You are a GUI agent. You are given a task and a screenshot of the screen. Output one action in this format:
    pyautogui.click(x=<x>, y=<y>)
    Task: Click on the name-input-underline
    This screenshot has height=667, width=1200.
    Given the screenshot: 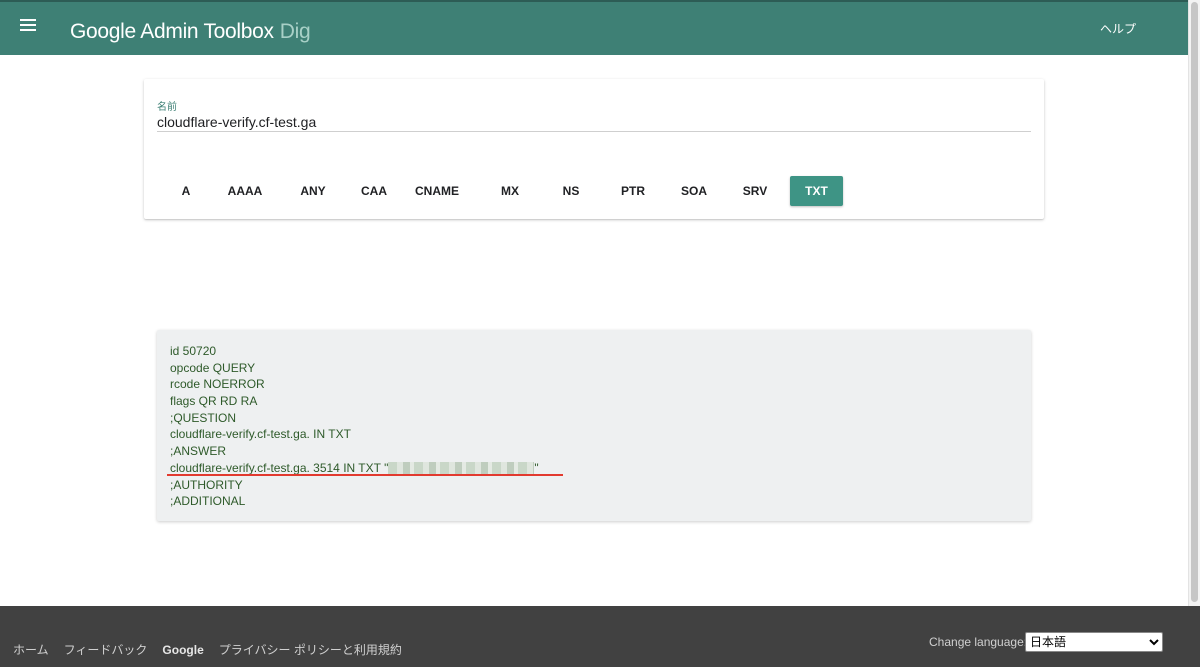 What is the action you would take?
    pyautogui.click(x=594, y=131)
    